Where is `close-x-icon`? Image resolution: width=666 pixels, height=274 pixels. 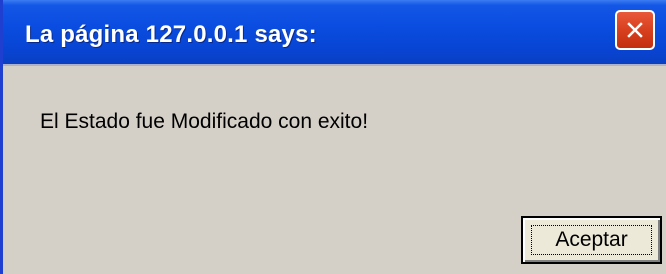
close-x-icon is located at coordinates (635, 30).